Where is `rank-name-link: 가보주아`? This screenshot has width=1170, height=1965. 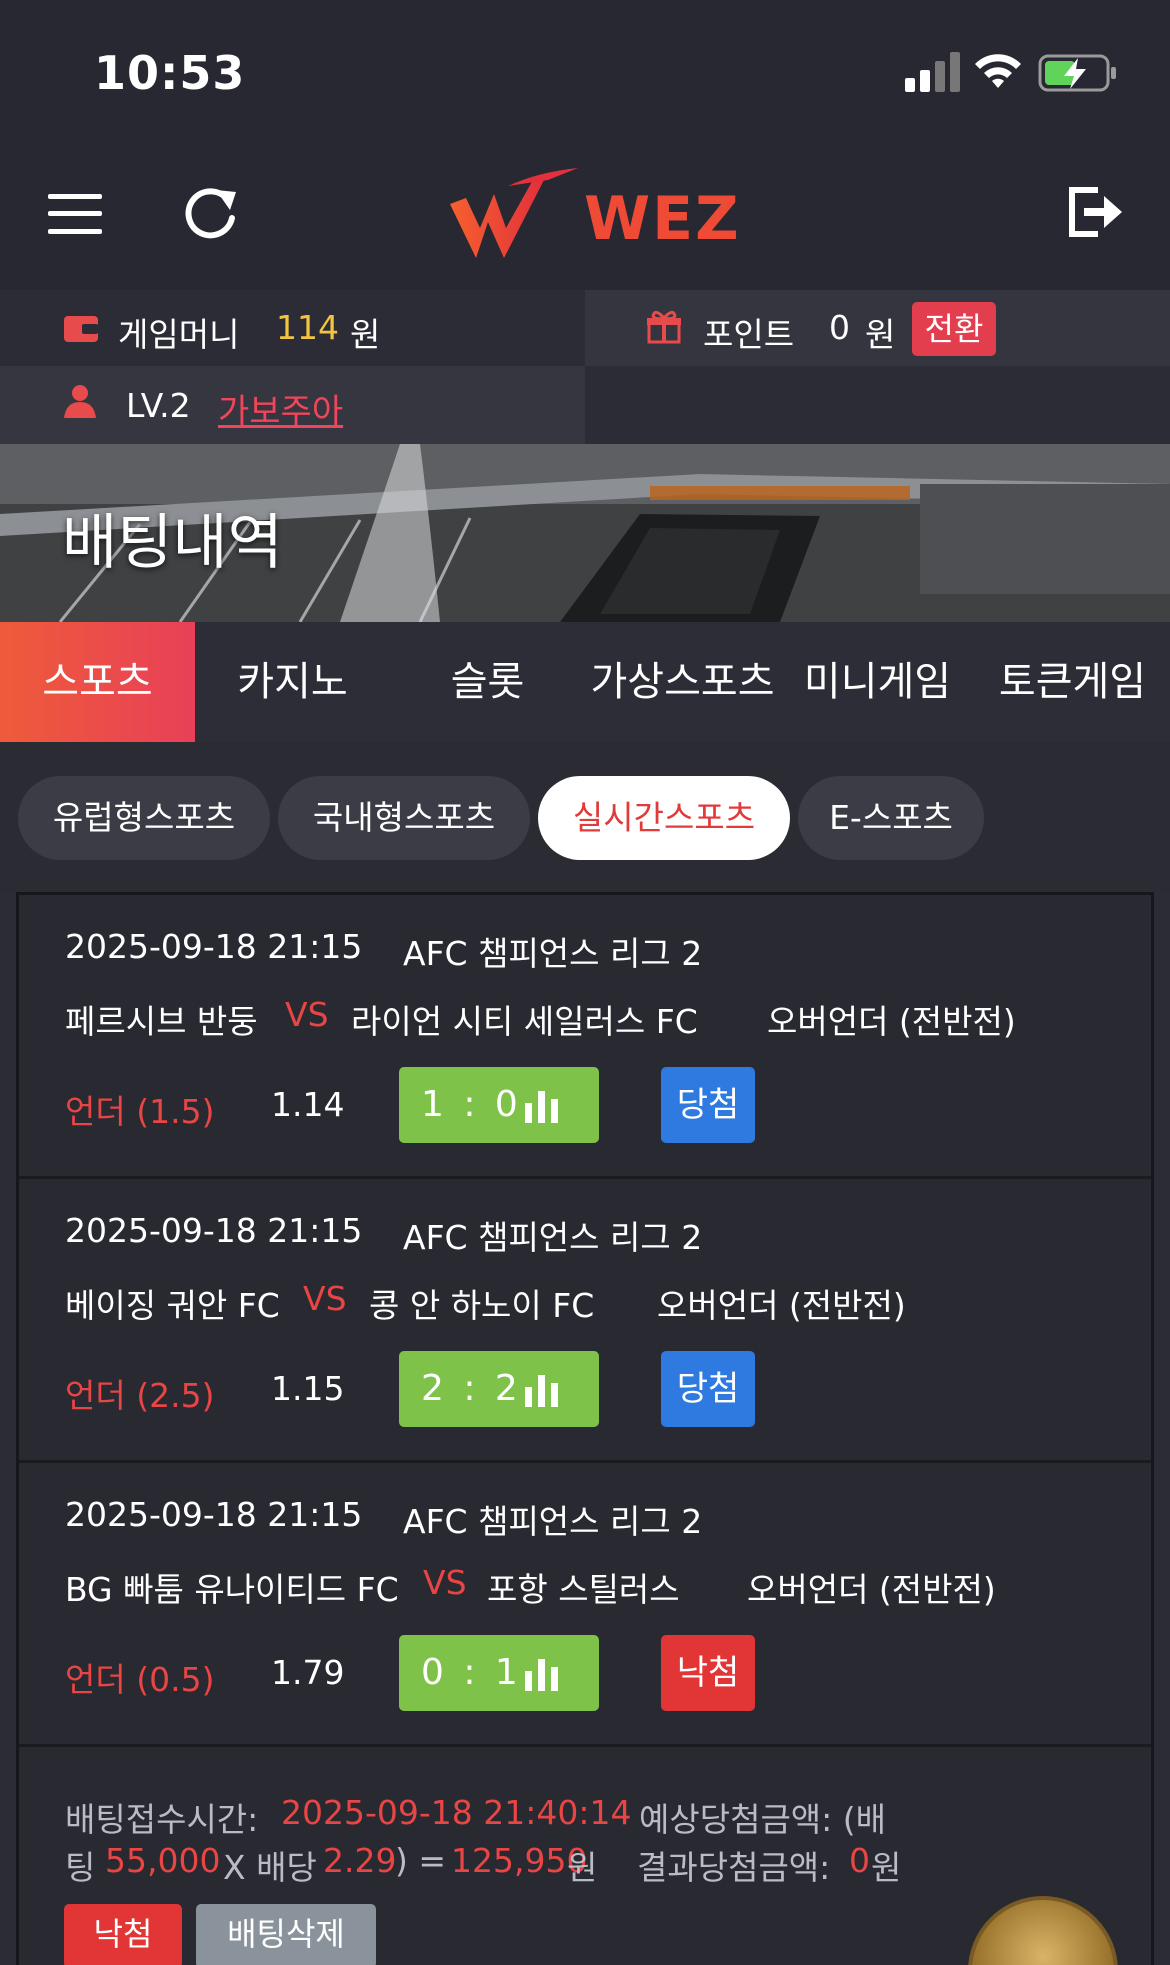 rank-name-link: 가보주아 is located at coordinates (280, 408).